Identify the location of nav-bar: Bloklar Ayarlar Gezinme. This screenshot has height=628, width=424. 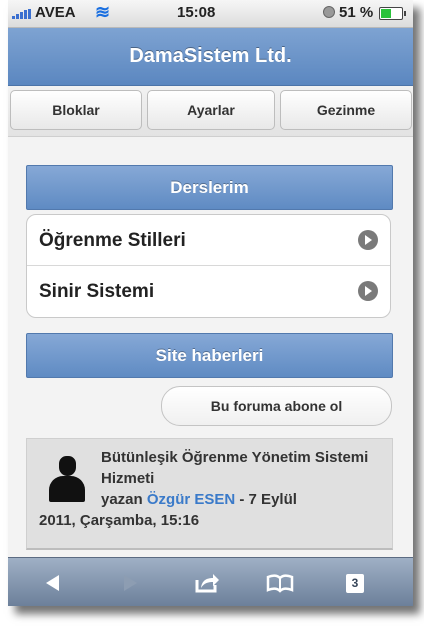
(210, 111).